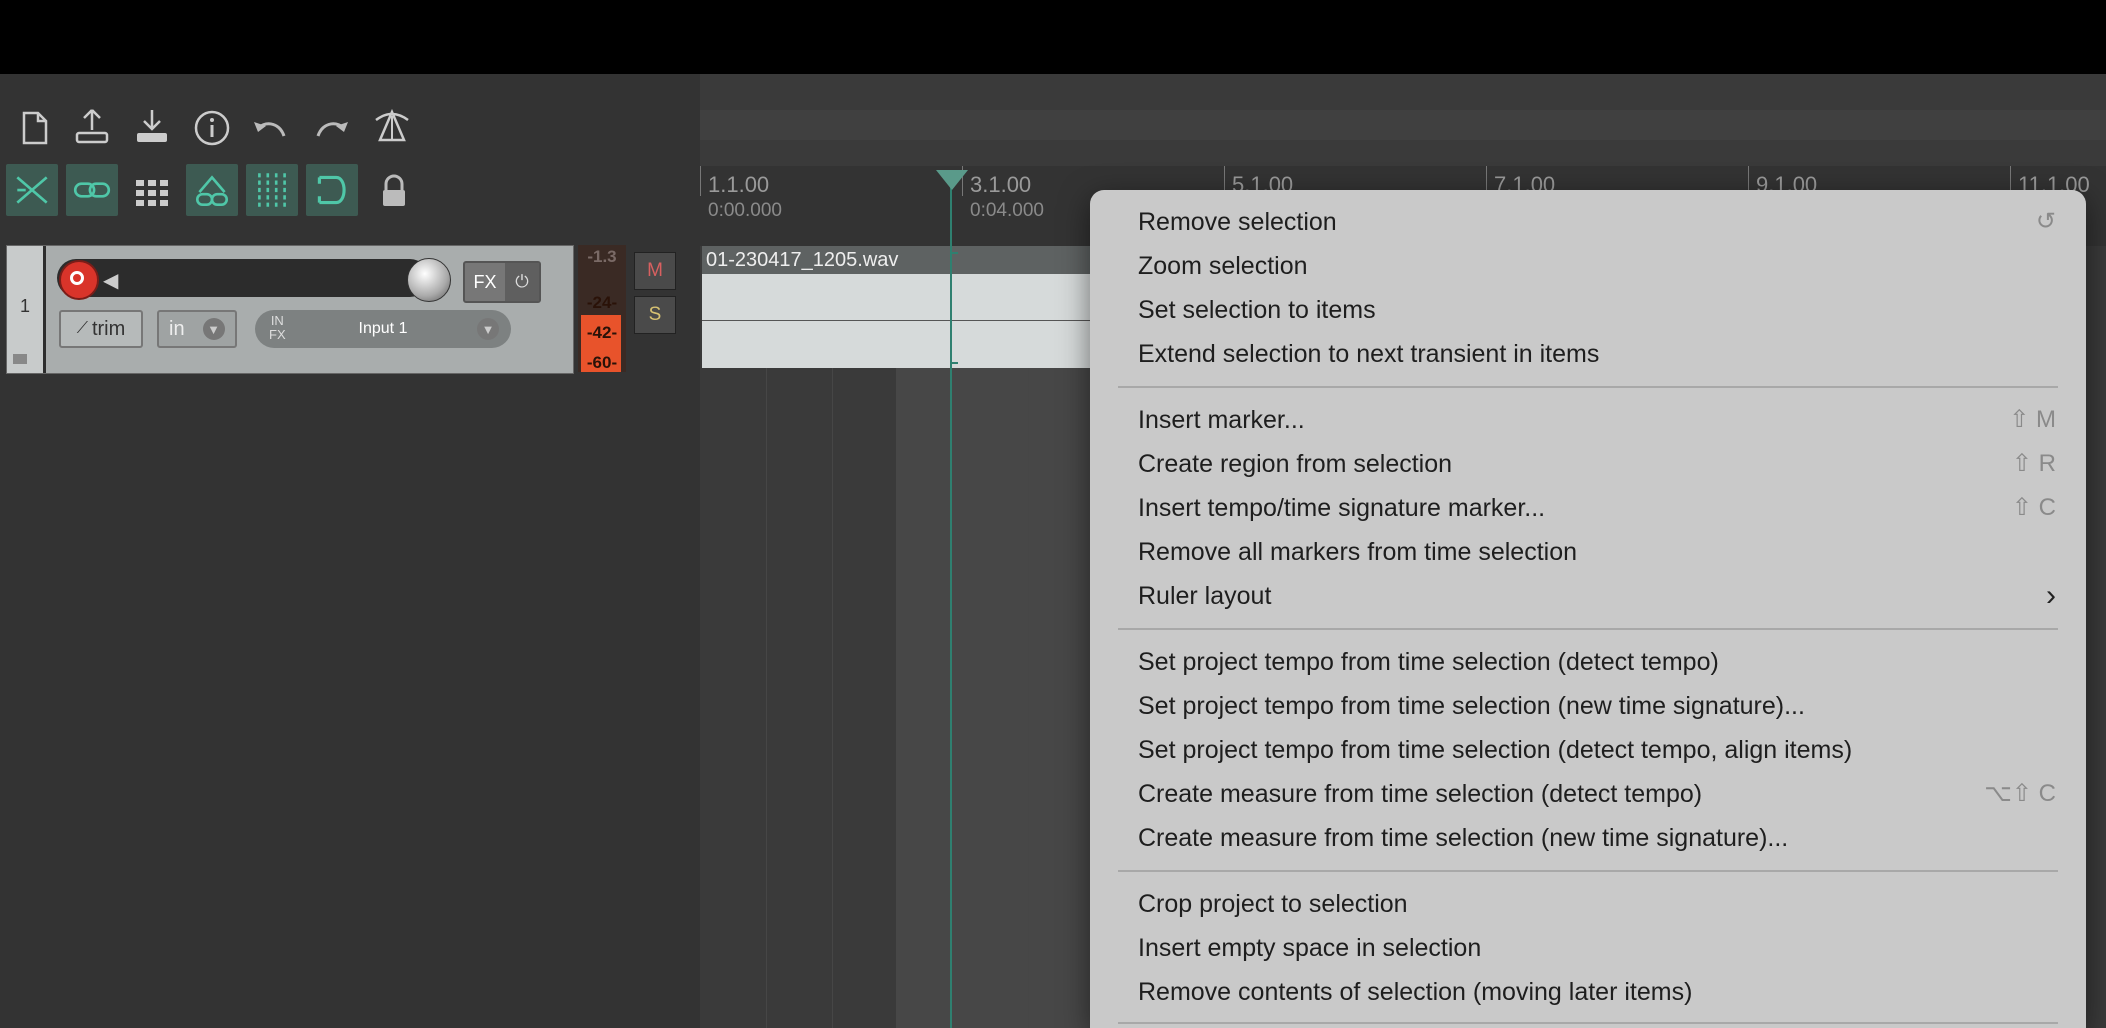 This screenshot has width=2106, height=1028. I want to click on arrange-scrollbar, so click(1403, 125).